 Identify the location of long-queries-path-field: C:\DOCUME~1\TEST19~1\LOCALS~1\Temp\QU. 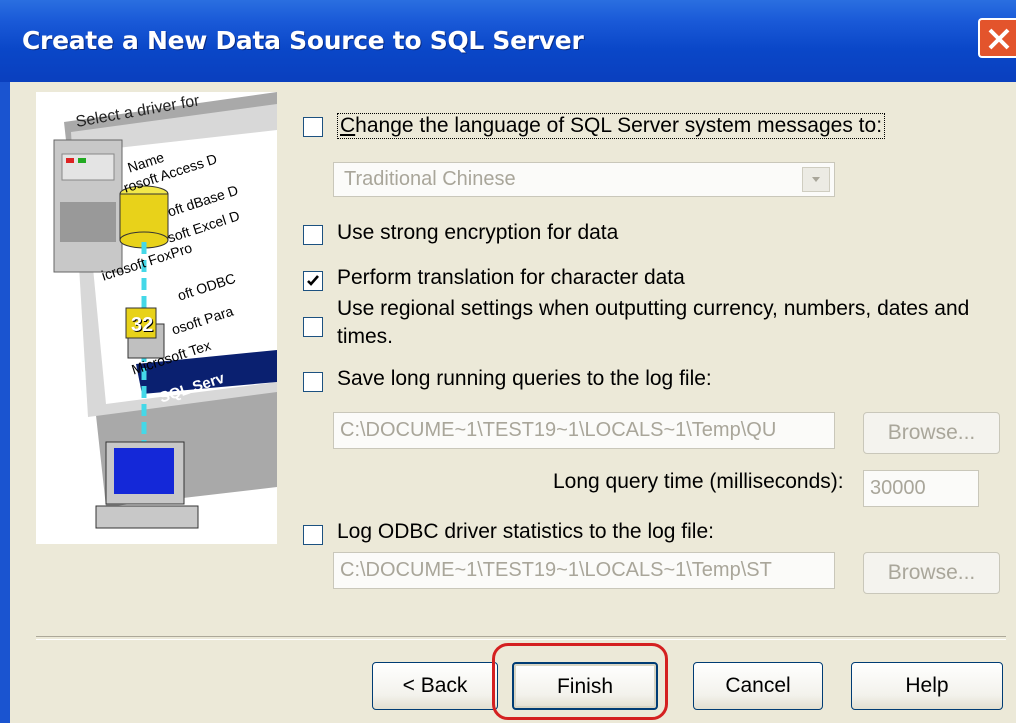
(584, 430).